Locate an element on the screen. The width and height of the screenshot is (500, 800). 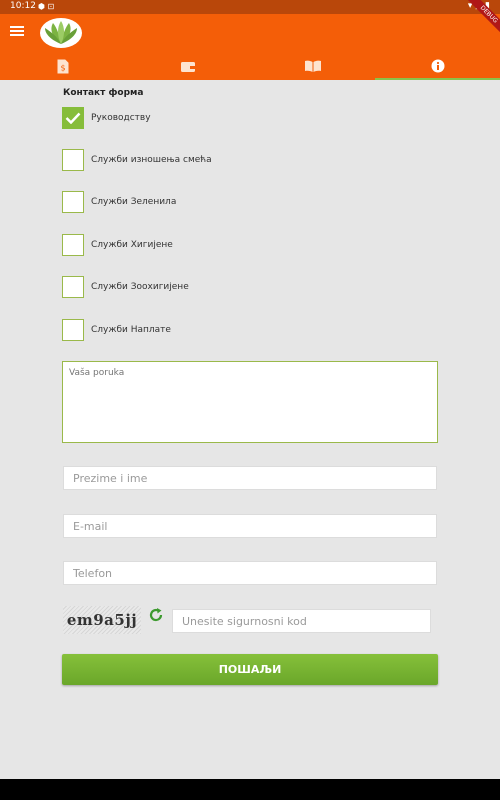
refresh-icon is located at coordinates (156, 615).